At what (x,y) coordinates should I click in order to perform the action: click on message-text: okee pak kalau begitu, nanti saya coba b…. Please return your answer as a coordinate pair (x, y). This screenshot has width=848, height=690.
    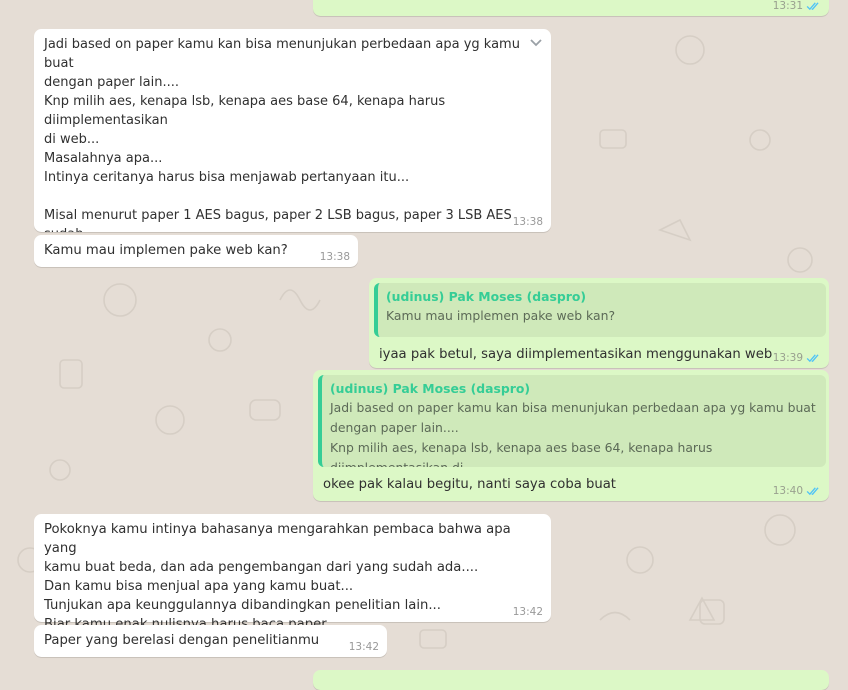
    Looking at the image, I should click on (469, 484).